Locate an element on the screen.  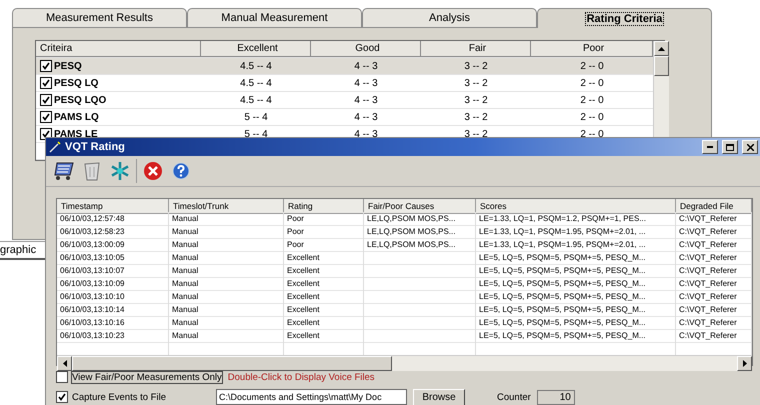
column-header: Timeslot/Trunk is located at coordinates (226, 206).